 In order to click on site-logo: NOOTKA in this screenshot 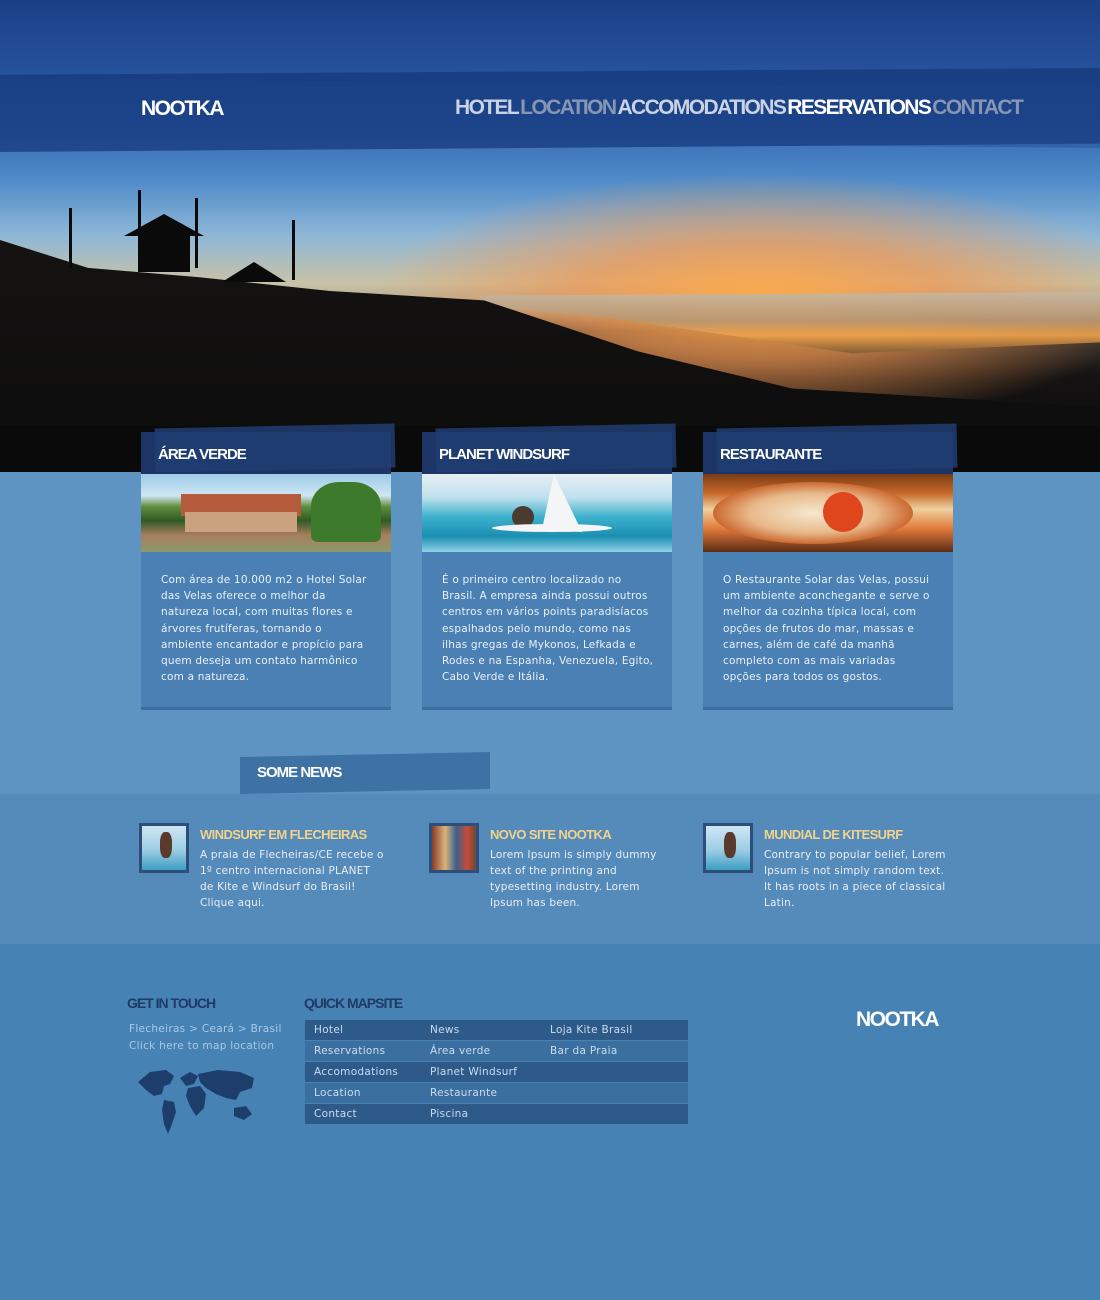, I will do `click(183, 109)`.